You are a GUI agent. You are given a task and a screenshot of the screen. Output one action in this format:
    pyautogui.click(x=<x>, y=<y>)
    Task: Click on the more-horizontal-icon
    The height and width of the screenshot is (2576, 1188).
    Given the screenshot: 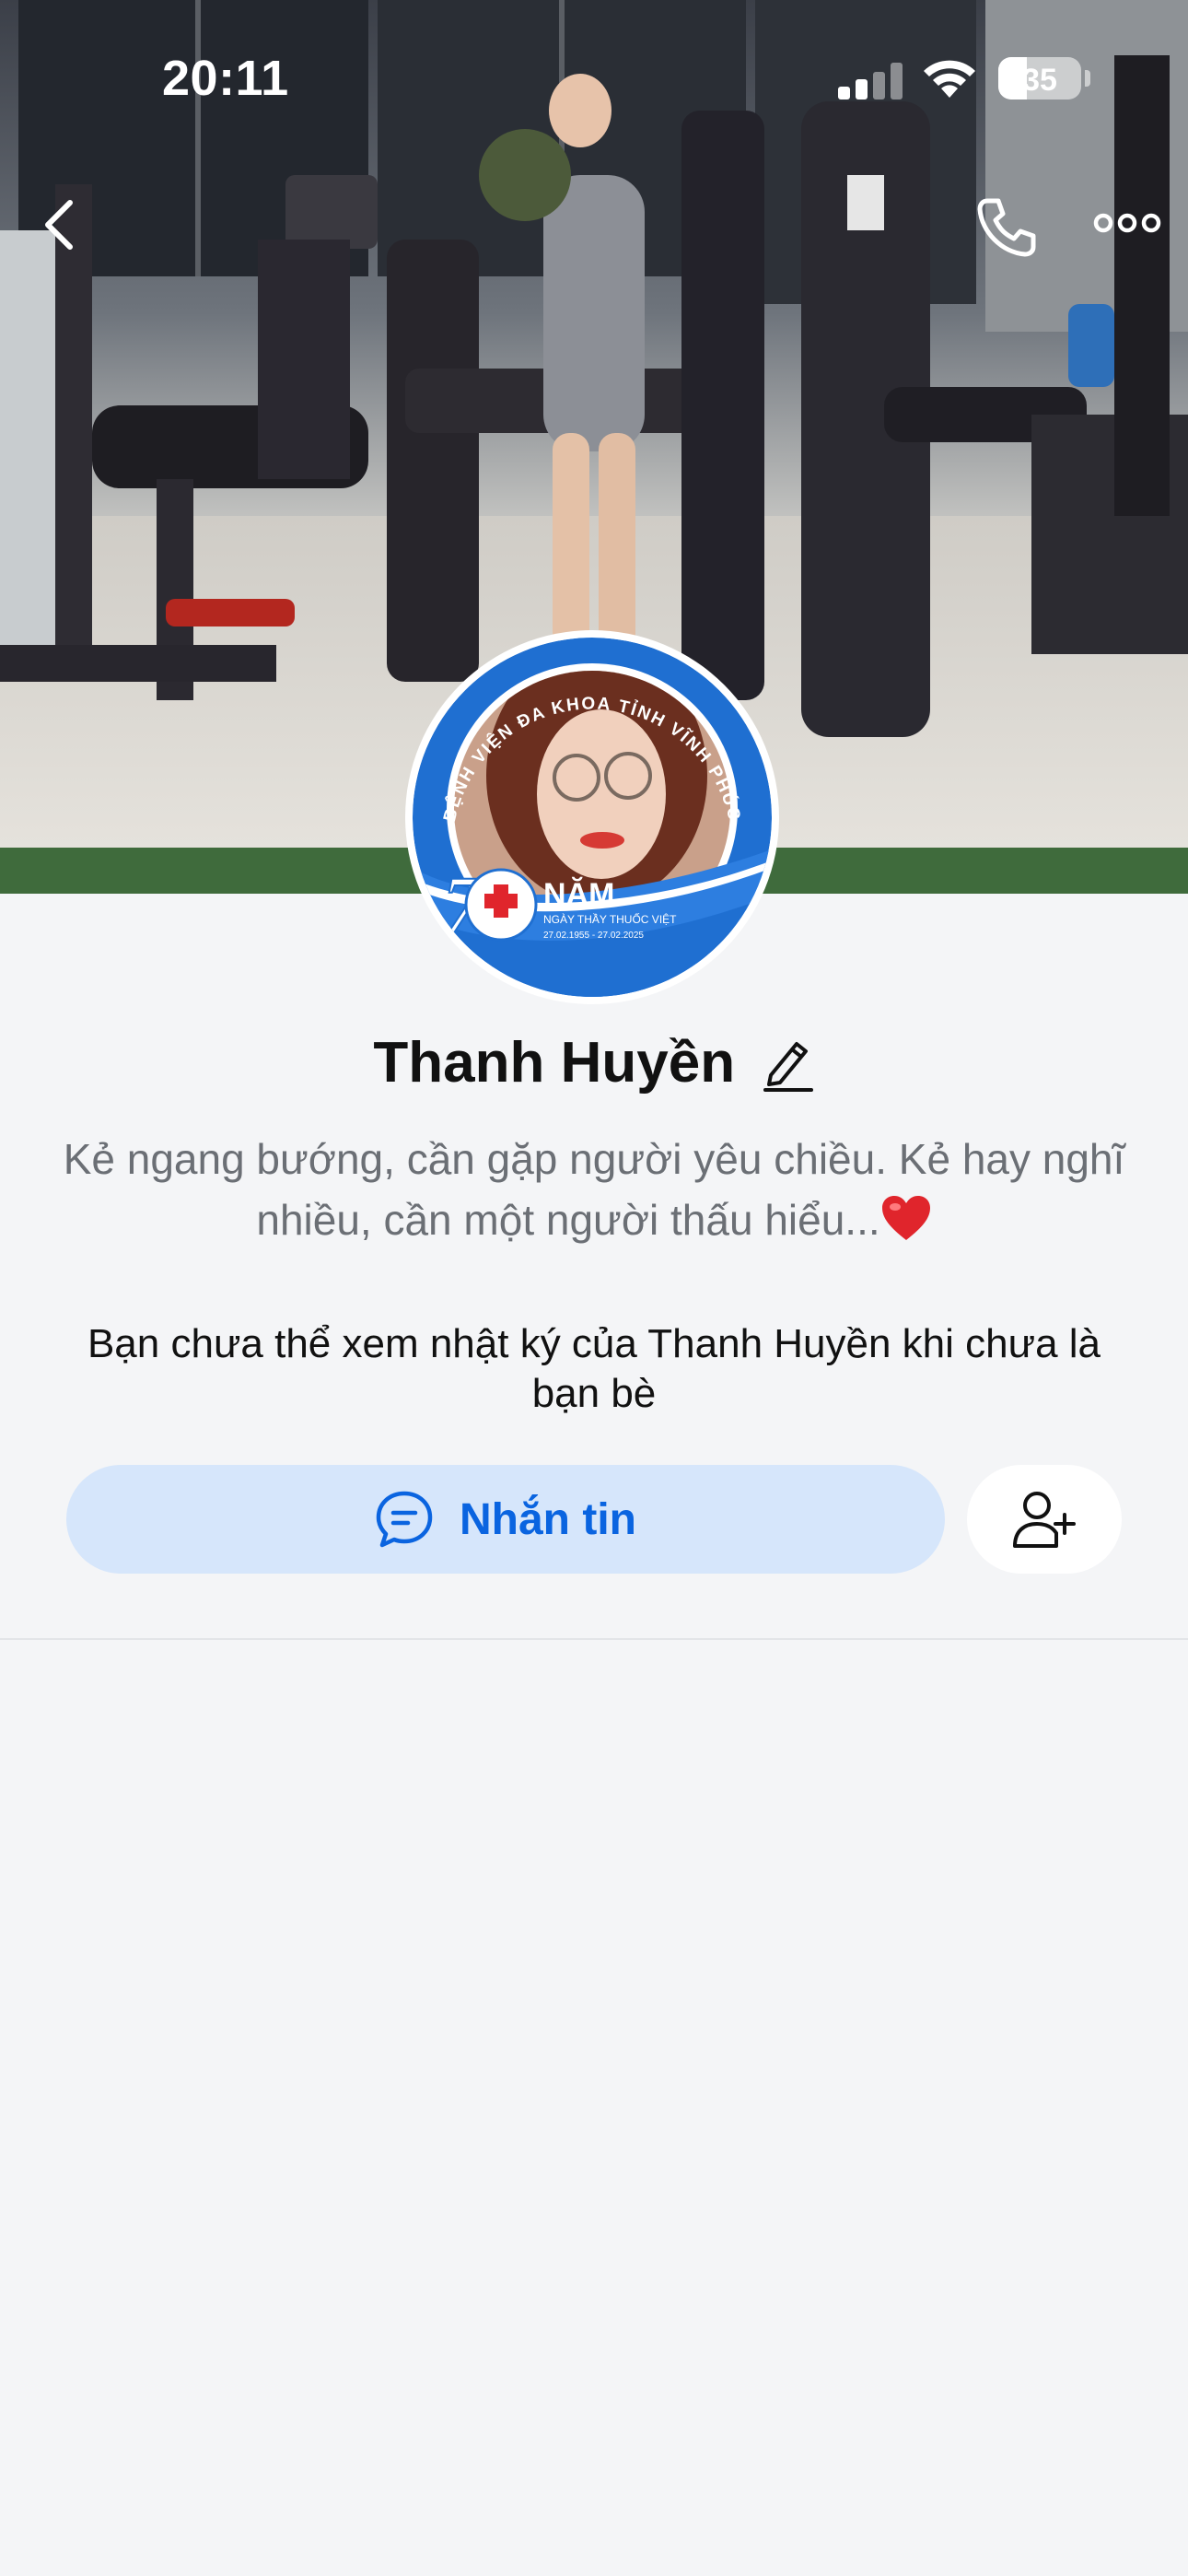 What is the action you would take?
    pyautogui.click(x=1127, y=223)
    